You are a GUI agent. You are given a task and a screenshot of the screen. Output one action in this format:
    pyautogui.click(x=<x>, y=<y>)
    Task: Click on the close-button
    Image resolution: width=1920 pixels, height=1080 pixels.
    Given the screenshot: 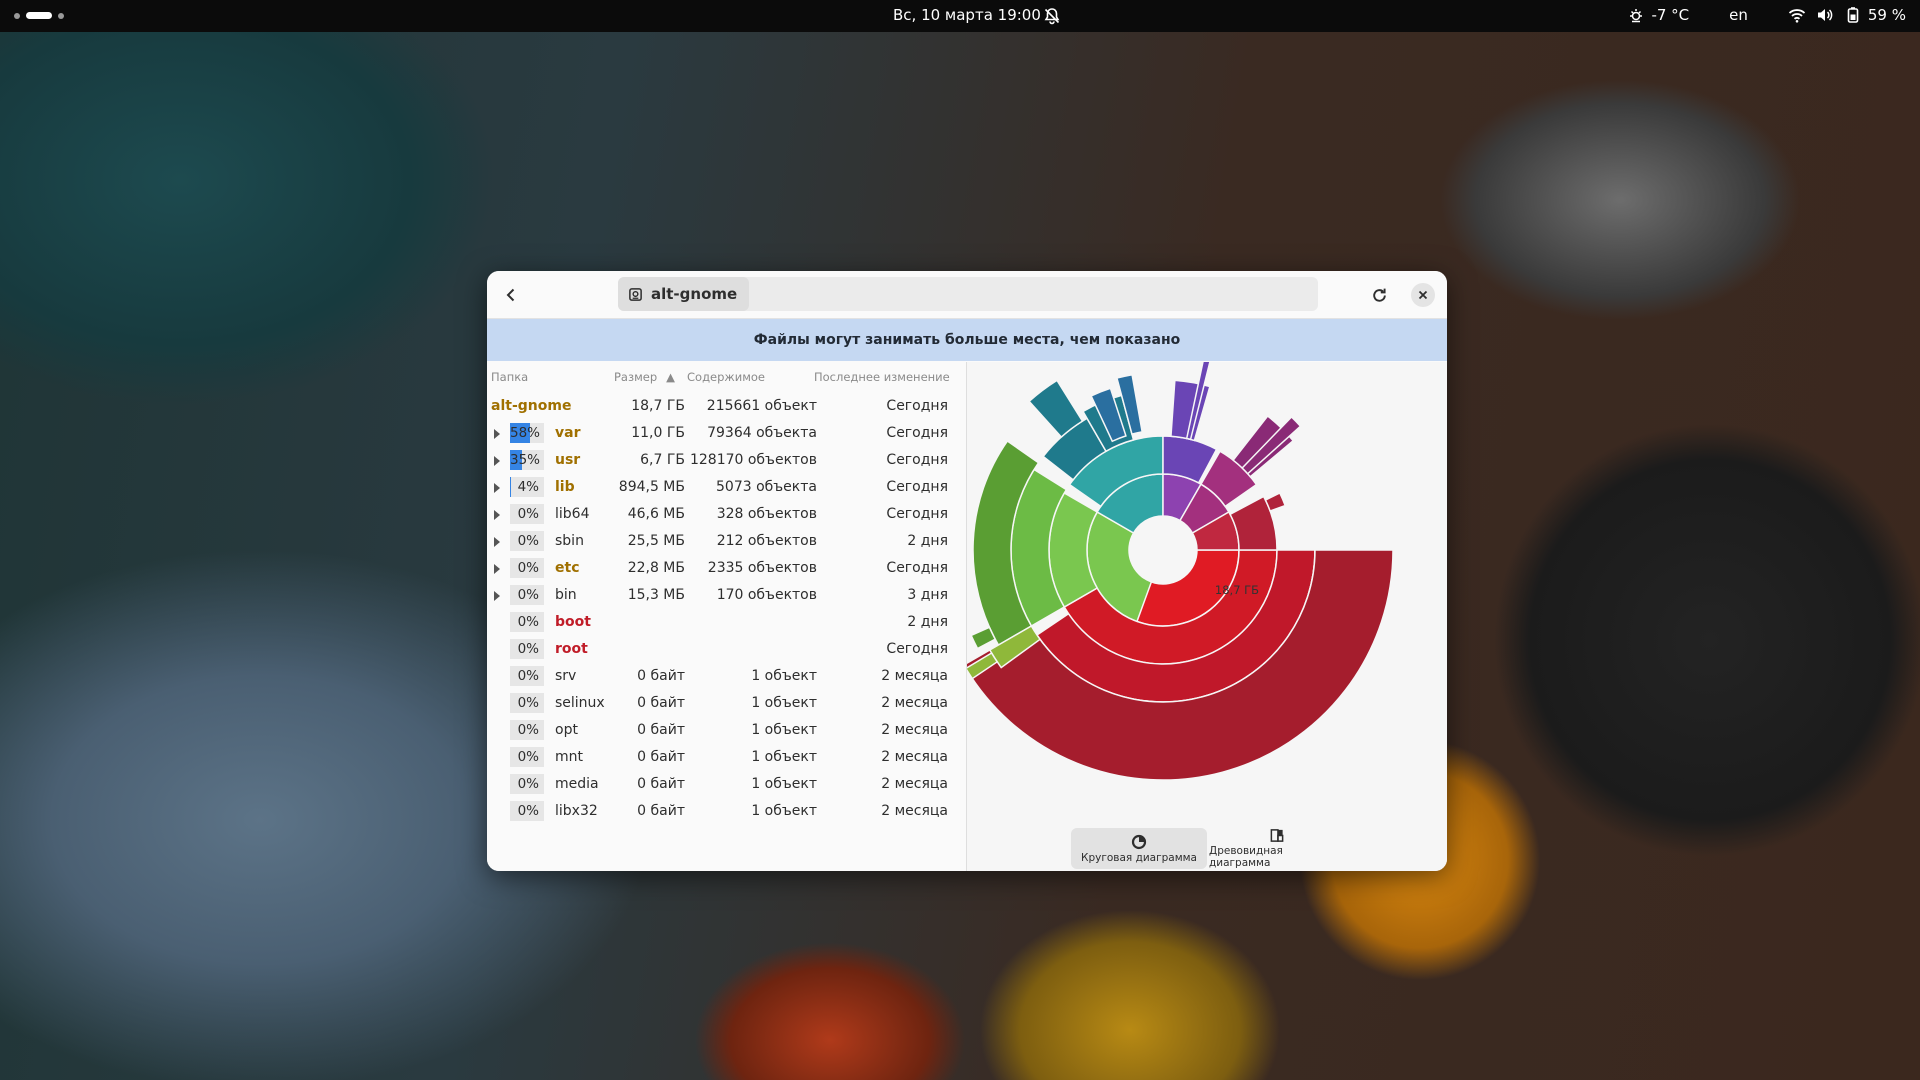 What is the action you would take?
    pyautogui.click(x=1423, y=295)
    